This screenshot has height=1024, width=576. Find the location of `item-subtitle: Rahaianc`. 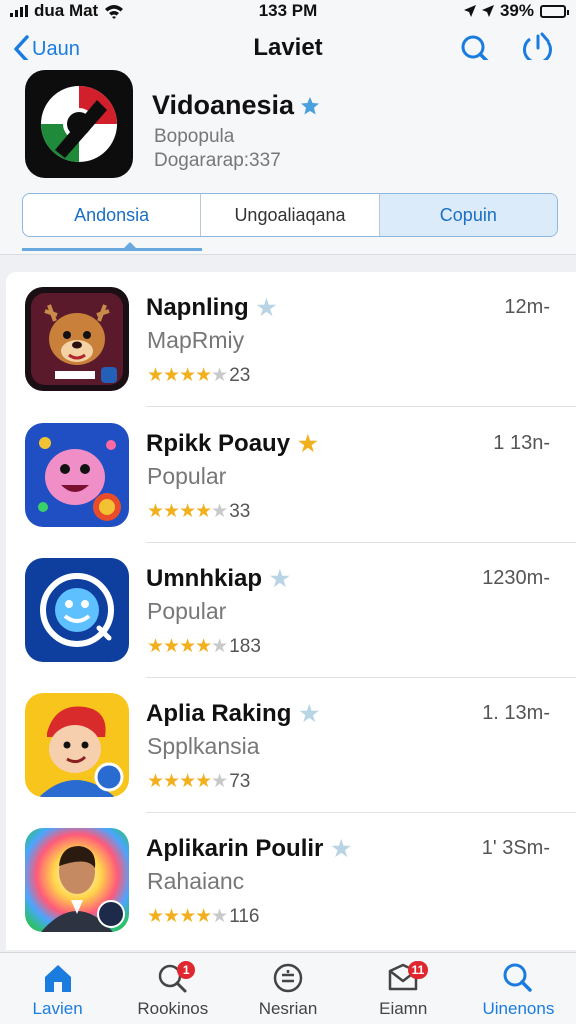

item-subtitle: Rahaianc is located at coordinates (196, 881).